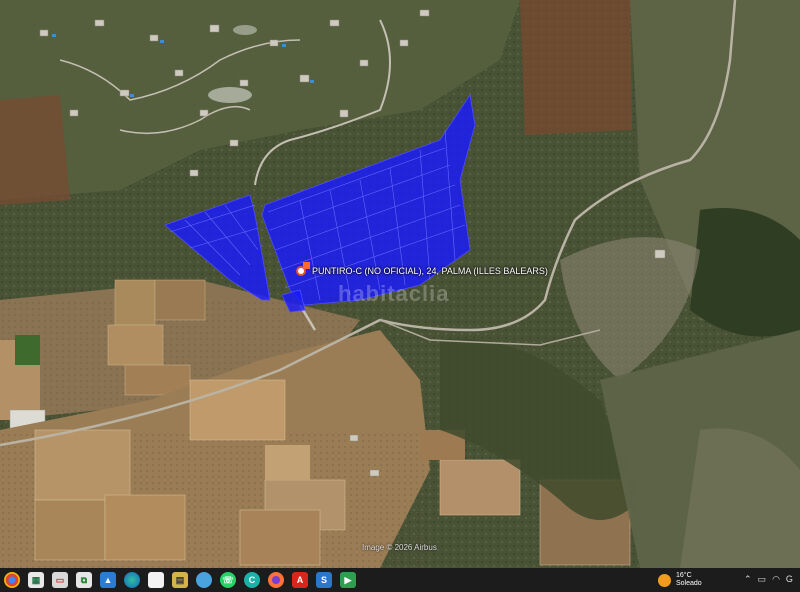  I want to click on firefox-icon, so click(276, 580).